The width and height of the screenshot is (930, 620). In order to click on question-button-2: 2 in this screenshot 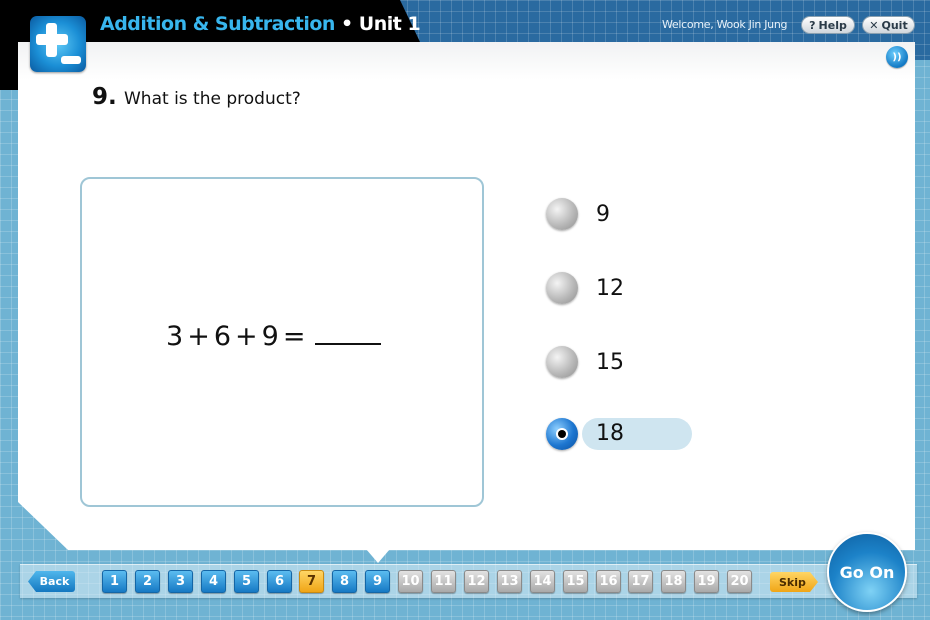, I will do `click(147, 581)`.